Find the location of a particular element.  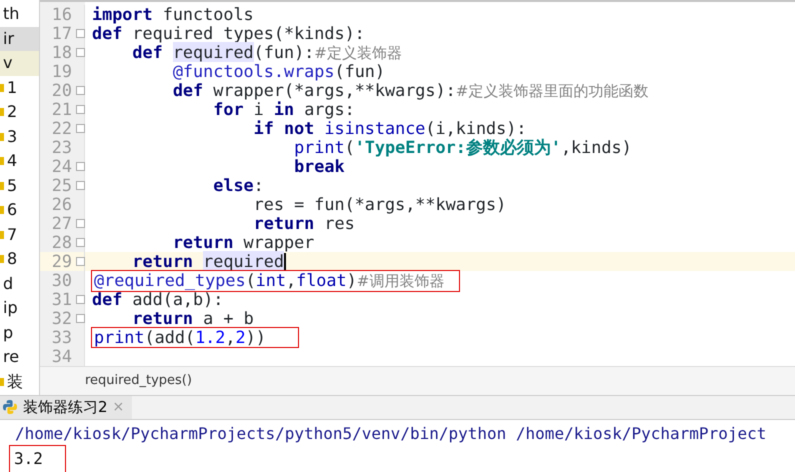

code-line: import functools is located at coordinates (173, 14).